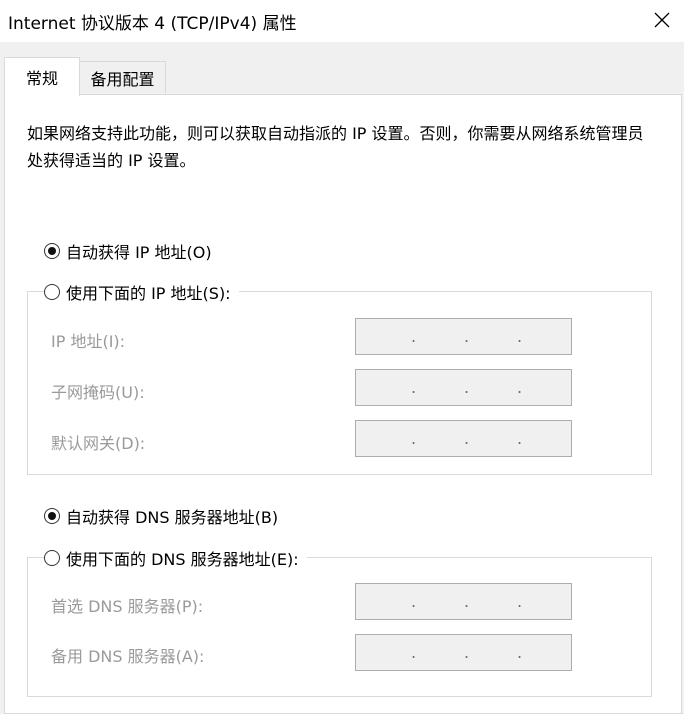  I want to click on tab-alternate-configuration-label: 备用配置, so click(122, 79).